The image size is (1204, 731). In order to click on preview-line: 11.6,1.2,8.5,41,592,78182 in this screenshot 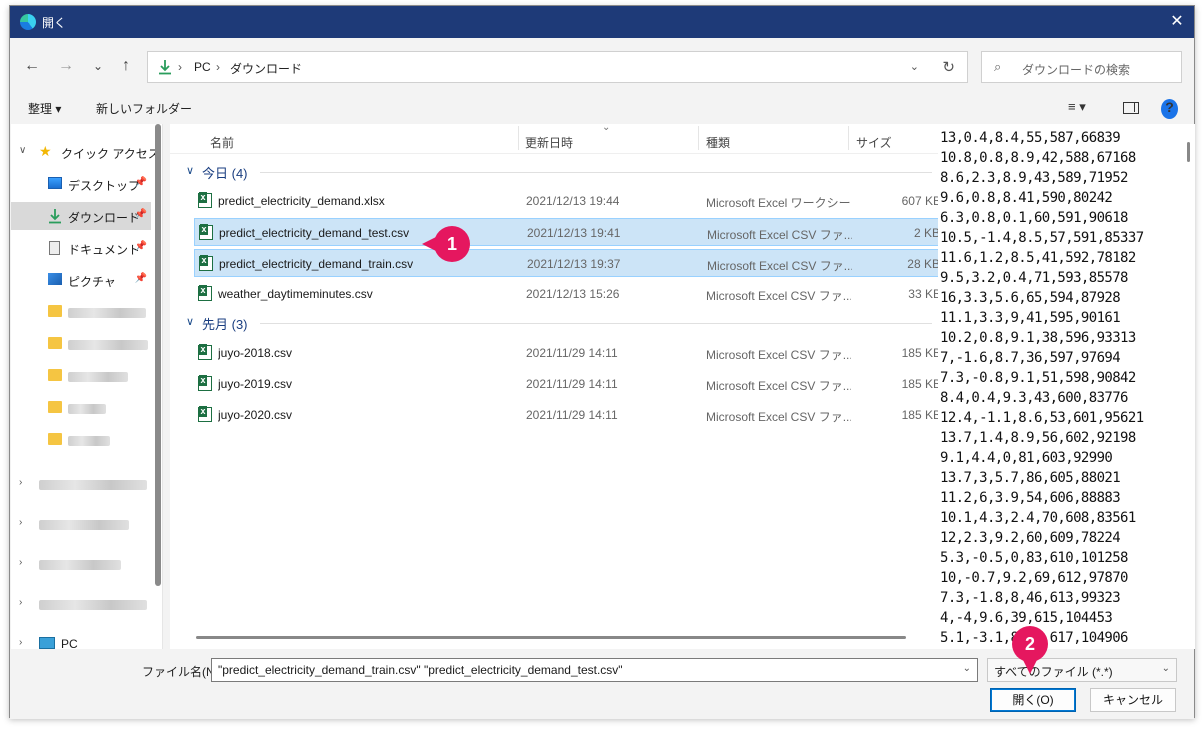, I will do `click(1038, 258)`.